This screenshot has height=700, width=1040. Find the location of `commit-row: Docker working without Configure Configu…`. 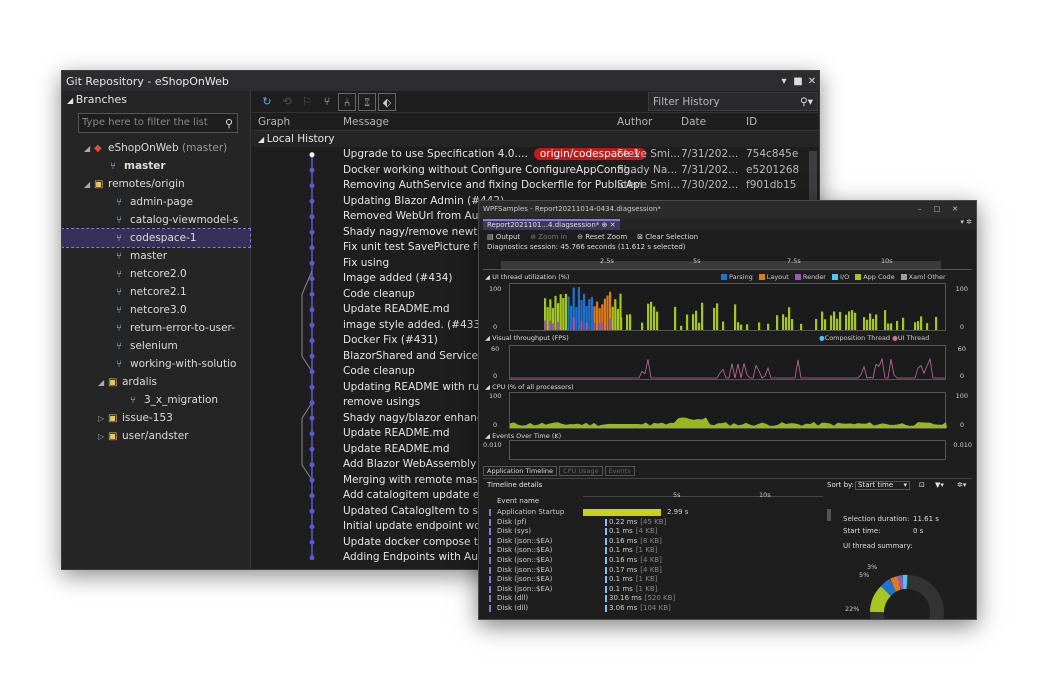

commit-row: Docker working without Configure Configu… is located at coordinates (535, 171).